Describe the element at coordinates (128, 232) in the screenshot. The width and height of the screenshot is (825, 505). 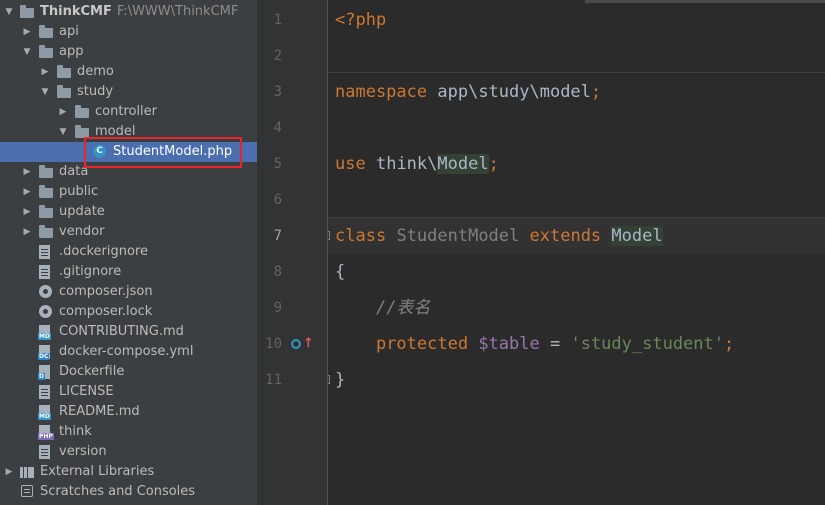
I see `tree-item: ▶ vendor` at that location.